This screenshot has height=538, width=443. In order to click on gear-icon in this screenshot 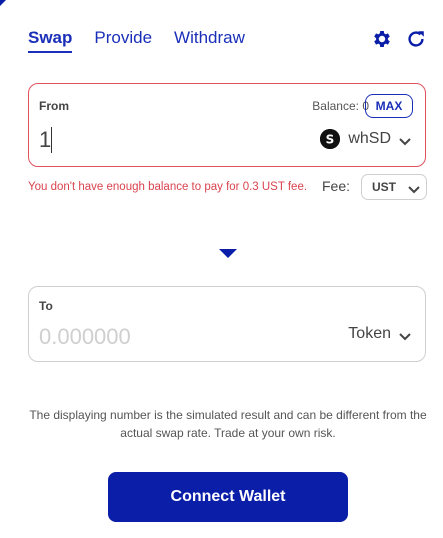, I will do `click(382, 39)`.